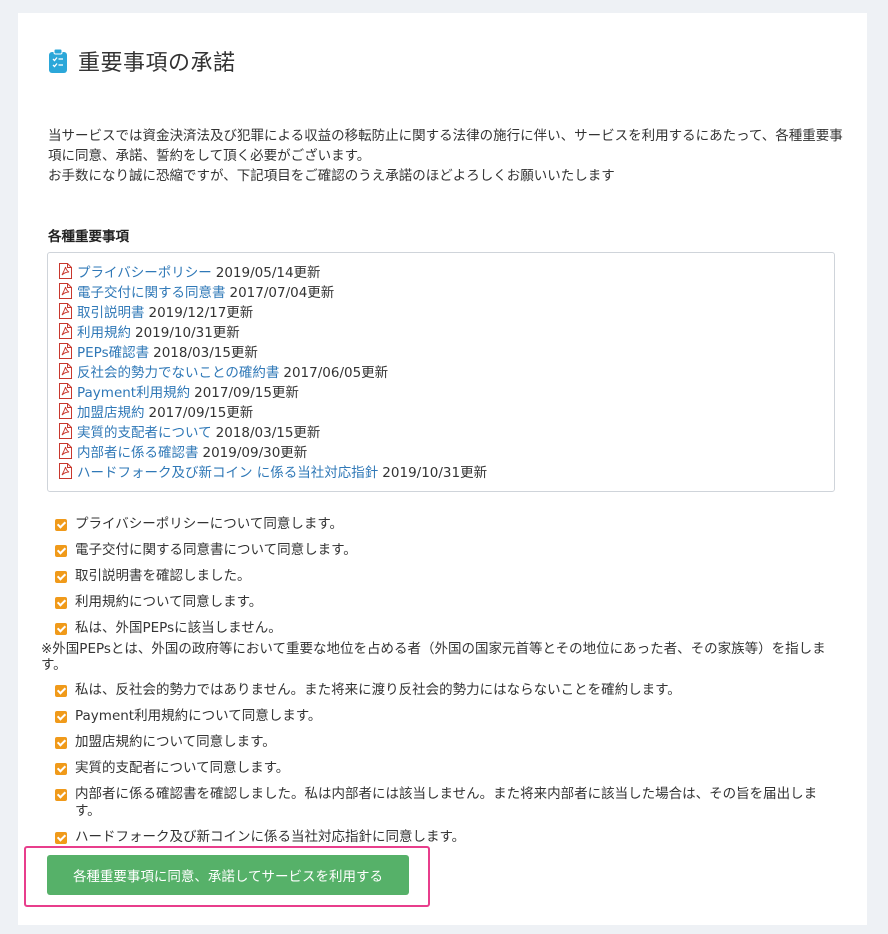  Describe the element at coordinates (201, 313) in the screenshot. I see `document-updated-date: 2019/12/17更新` at that location.